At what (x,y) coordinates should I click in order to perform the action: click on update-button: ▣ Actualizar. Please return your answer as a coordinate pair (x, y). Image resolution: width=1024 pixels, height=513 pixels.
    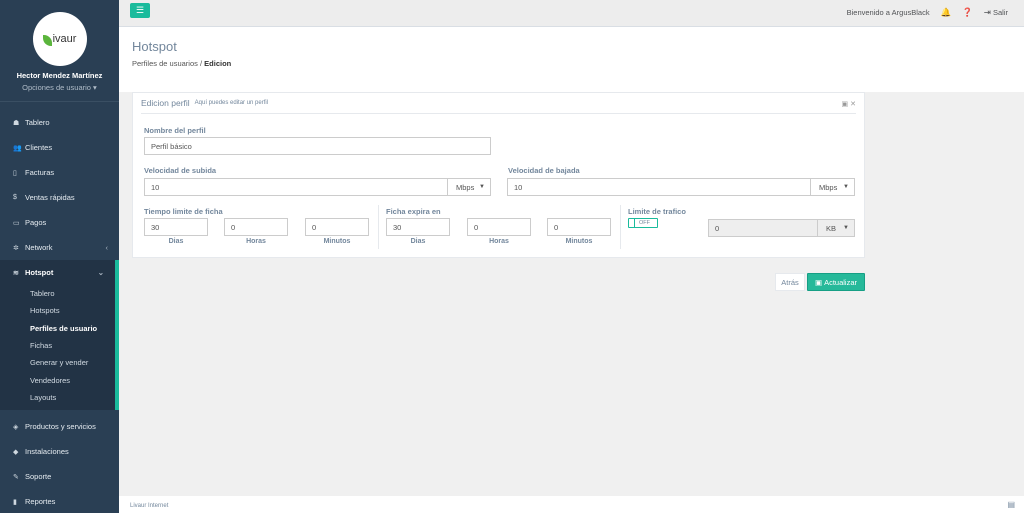
    Looking at the image, I should click on (836, 282).